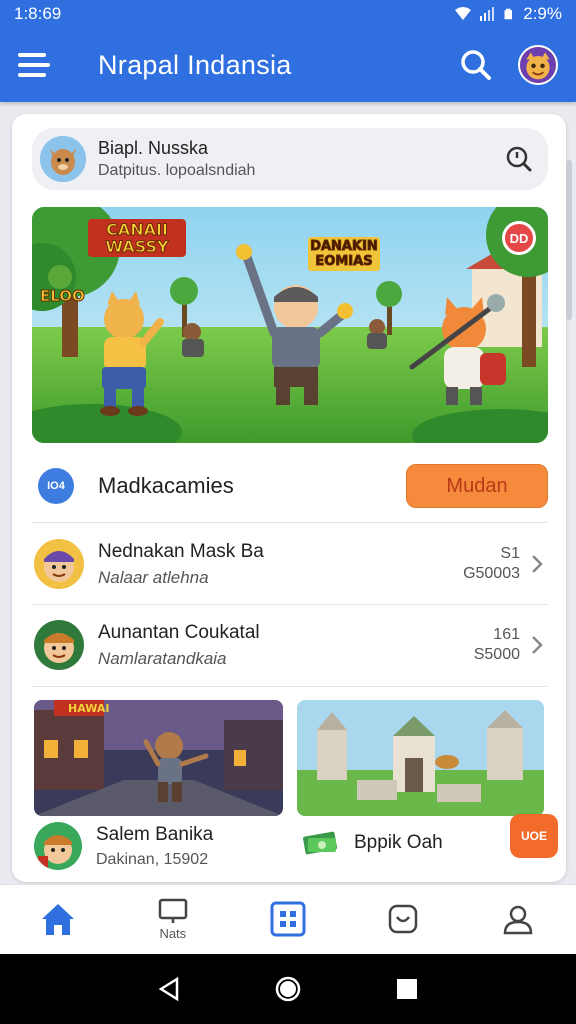 This screenshot has height=1024, width=576. I want to click on top-profile-title: Biapl. Nusska, so click(153, 148).